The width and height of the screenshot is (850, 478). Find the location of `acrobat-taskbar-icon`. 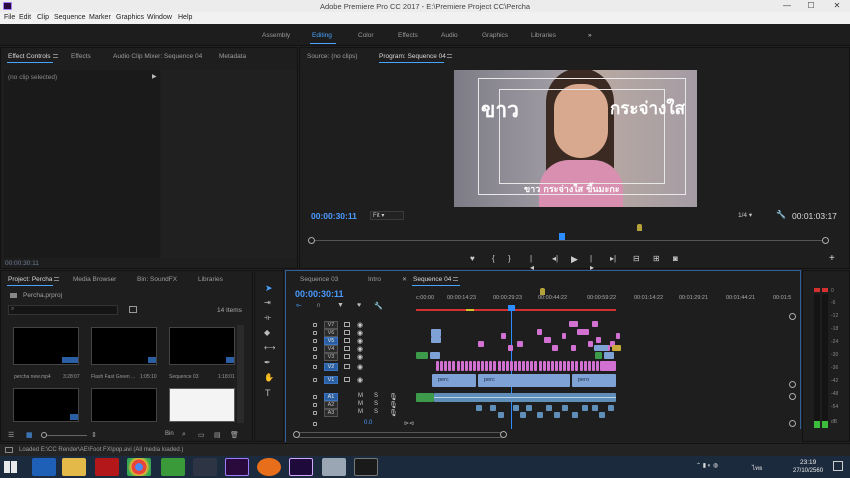

acrobat-taskbar-icon is located at coordinates (107, 467).